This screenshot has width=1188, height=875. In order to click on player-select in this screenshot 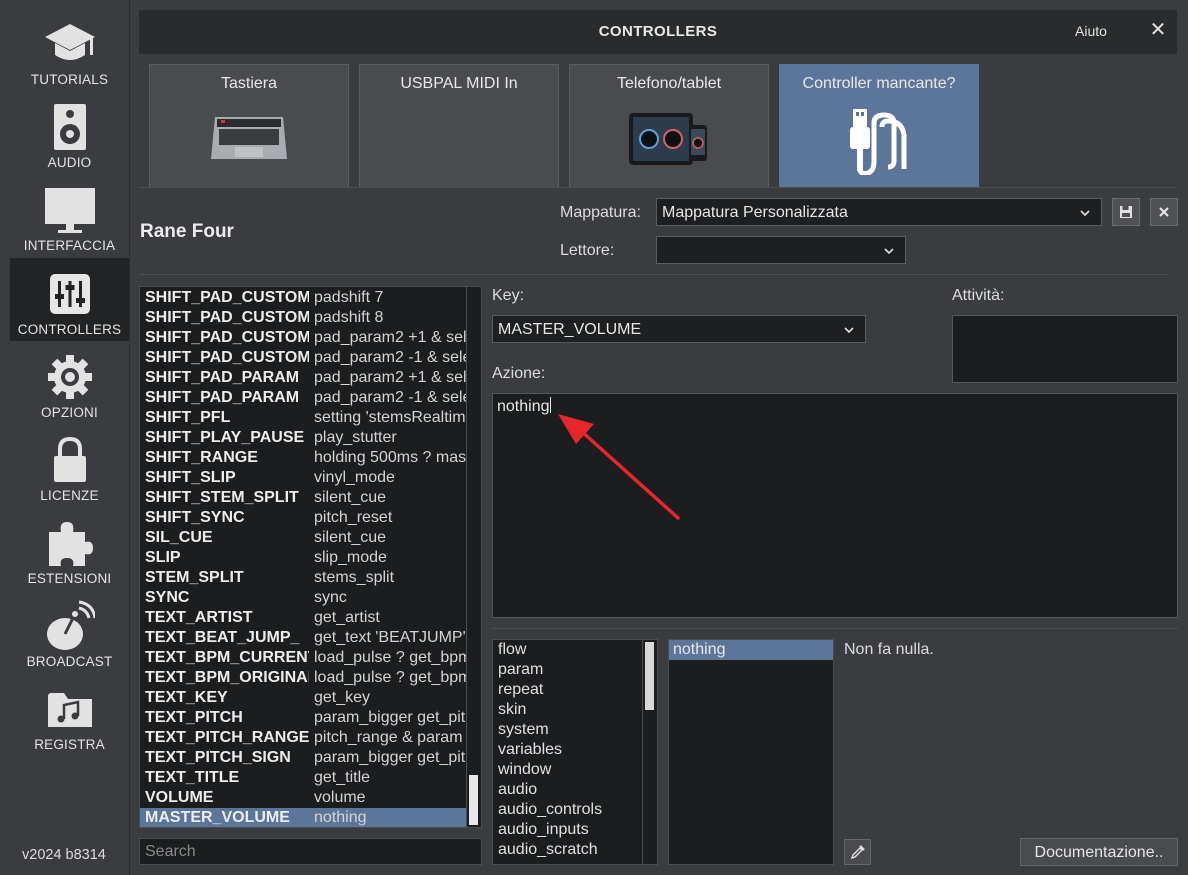, I will do `click(781, 250)`.